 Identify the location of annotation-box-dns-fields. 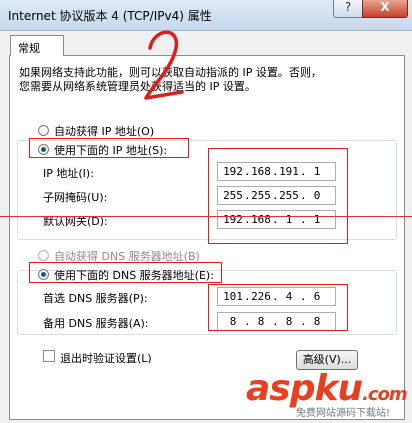
(278, 307).